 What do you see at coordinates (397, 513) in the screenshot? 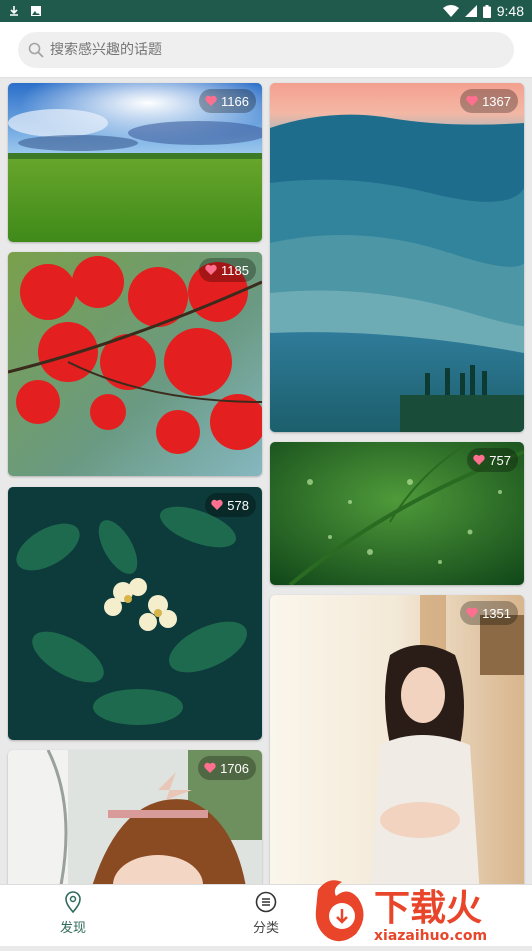
I see `photo-card: 757` at bounding box center [397, 513].